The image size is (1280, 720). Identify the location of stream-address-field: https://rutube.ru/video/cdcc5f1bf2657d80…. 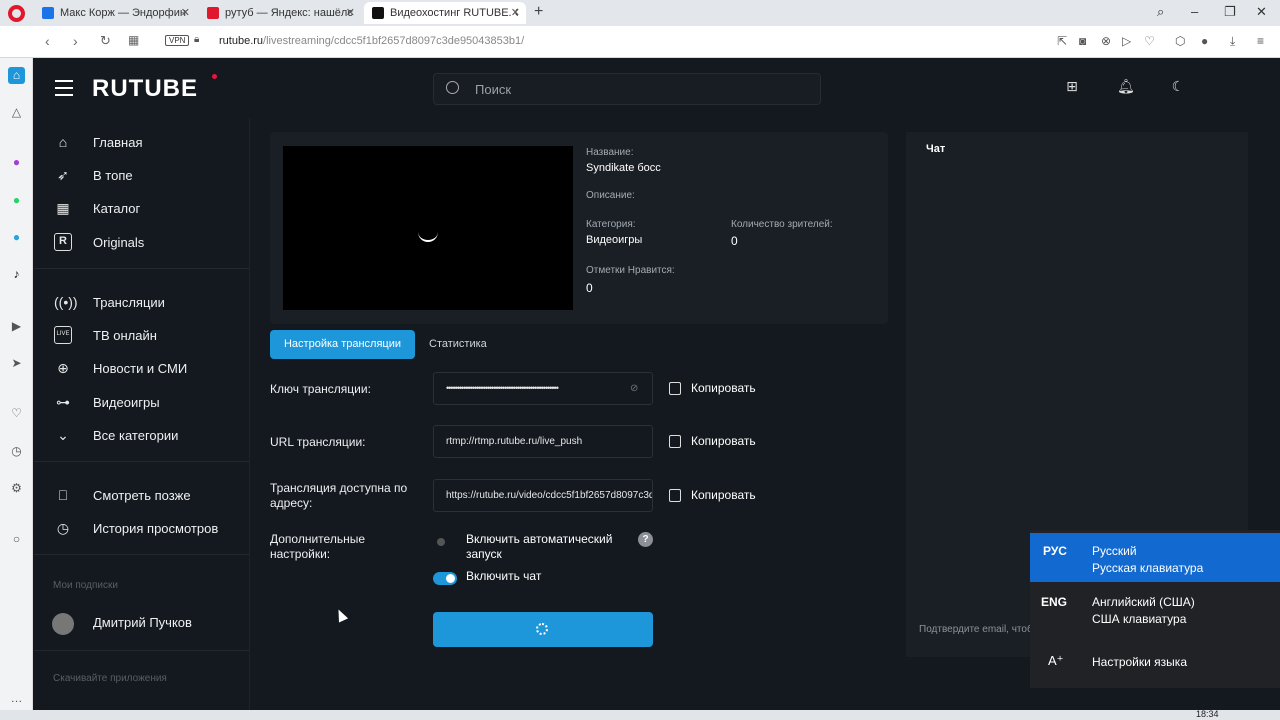
(543, 495).